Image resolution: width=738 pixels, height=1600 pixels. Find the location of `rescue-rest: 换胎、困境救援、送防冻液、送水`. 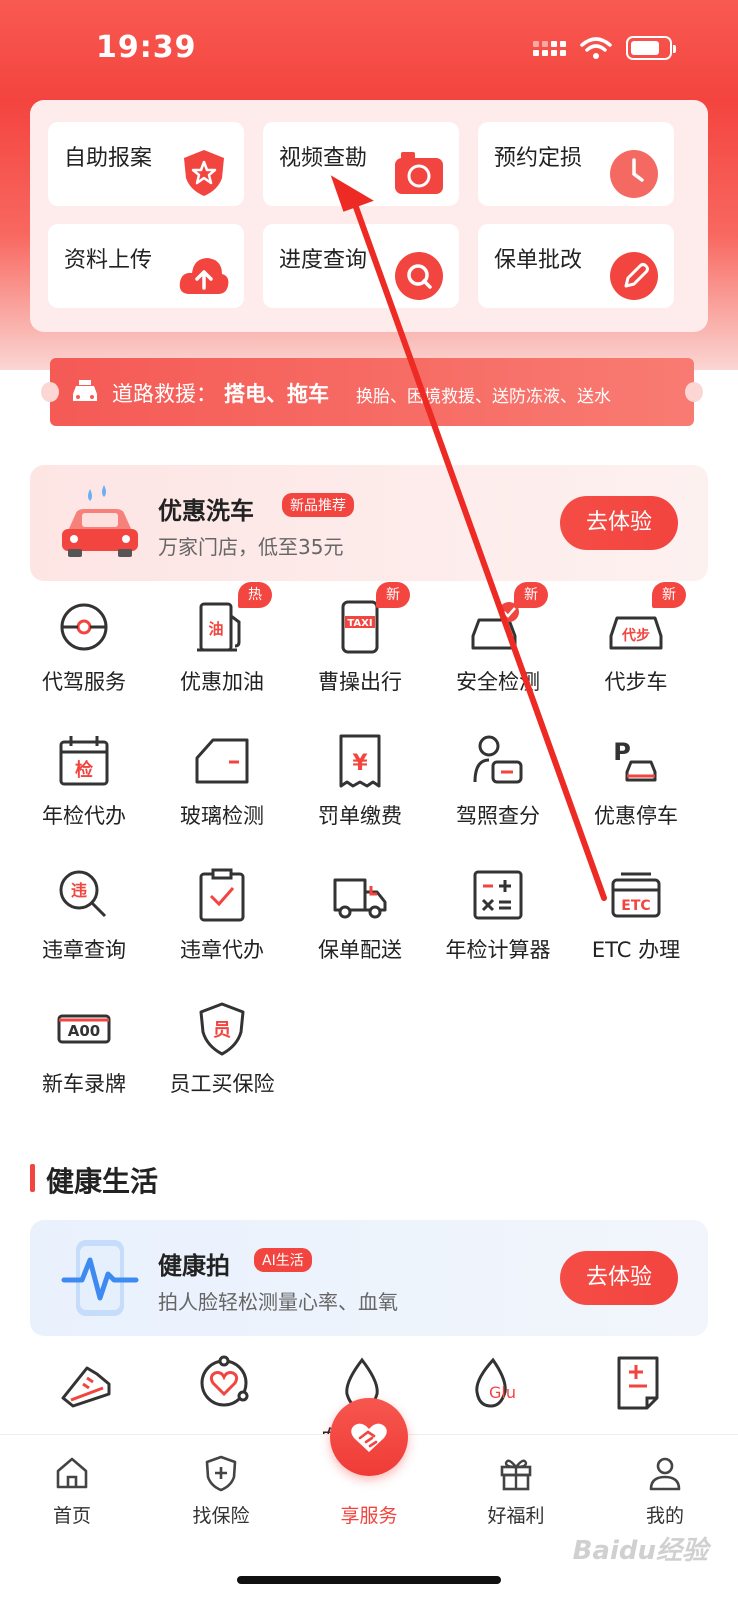

rescue-rest: 换胎、困境救援、送防冻液、送水 is located at coordinates (483, 397).